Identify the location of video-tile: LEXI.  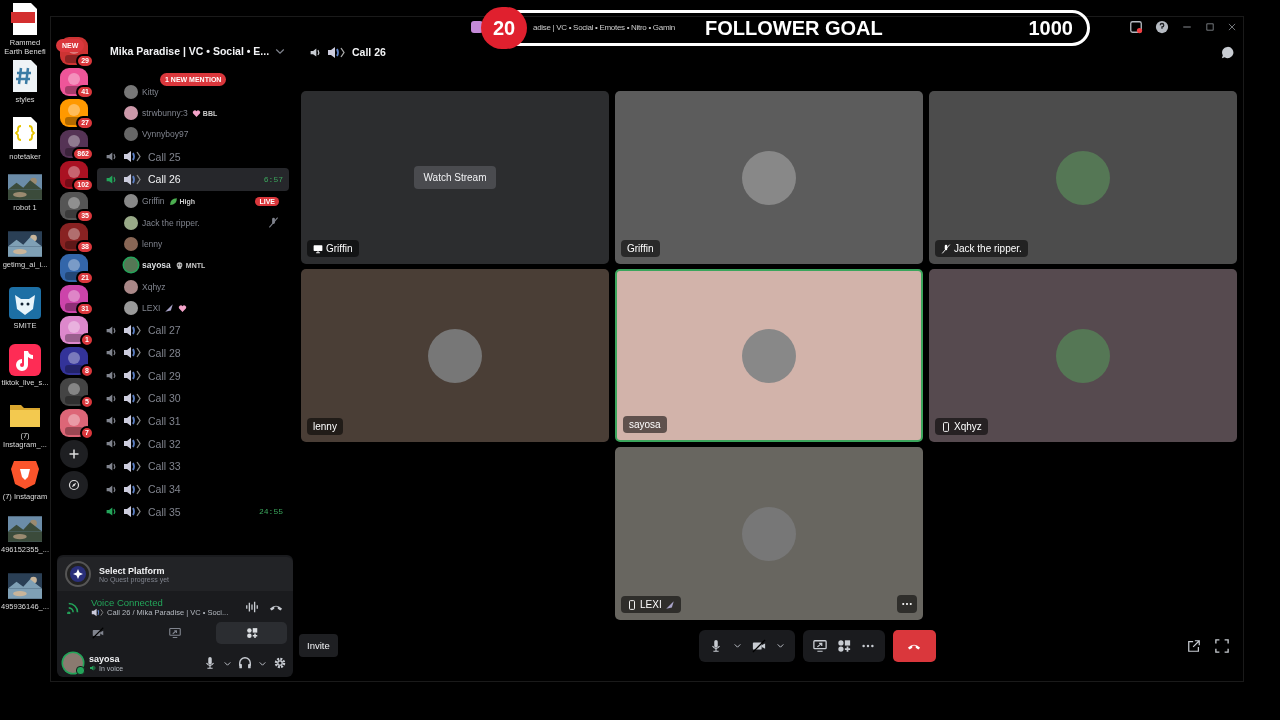
(769, 533).